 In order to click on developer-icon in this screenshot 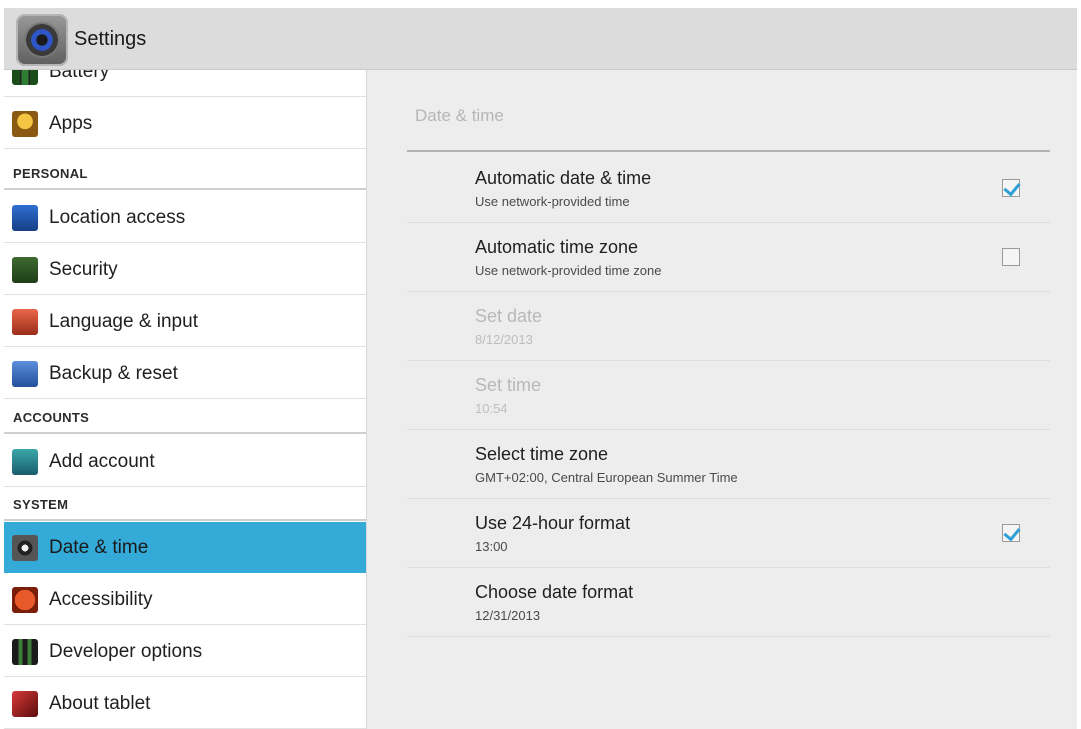, I will do `click(25, 652)`.